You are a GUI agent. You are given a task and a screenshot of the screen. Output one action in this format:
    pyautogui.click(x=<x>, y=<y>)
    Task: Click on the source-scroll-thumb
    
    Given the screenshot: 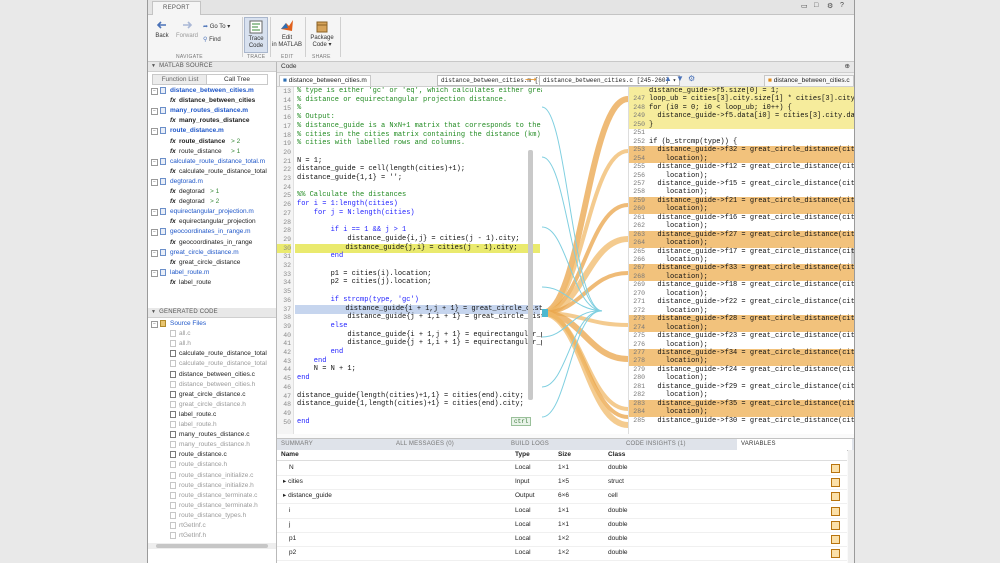 What is the action you would take?
    pyautogui.click(x=530, y=275)
    